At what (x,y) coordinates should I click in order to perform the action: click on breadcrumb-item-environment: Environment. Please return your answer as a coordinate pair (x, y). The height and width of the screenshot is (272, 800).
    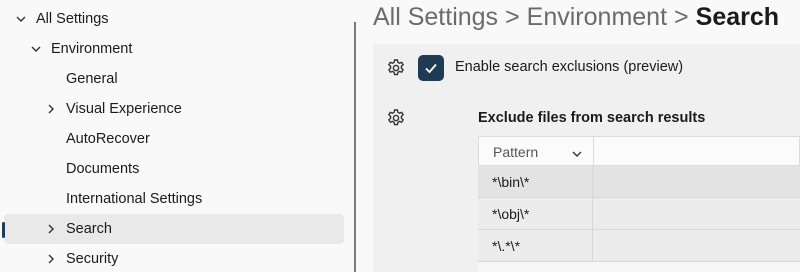
    Looking at the image, I should click on (597, 17).